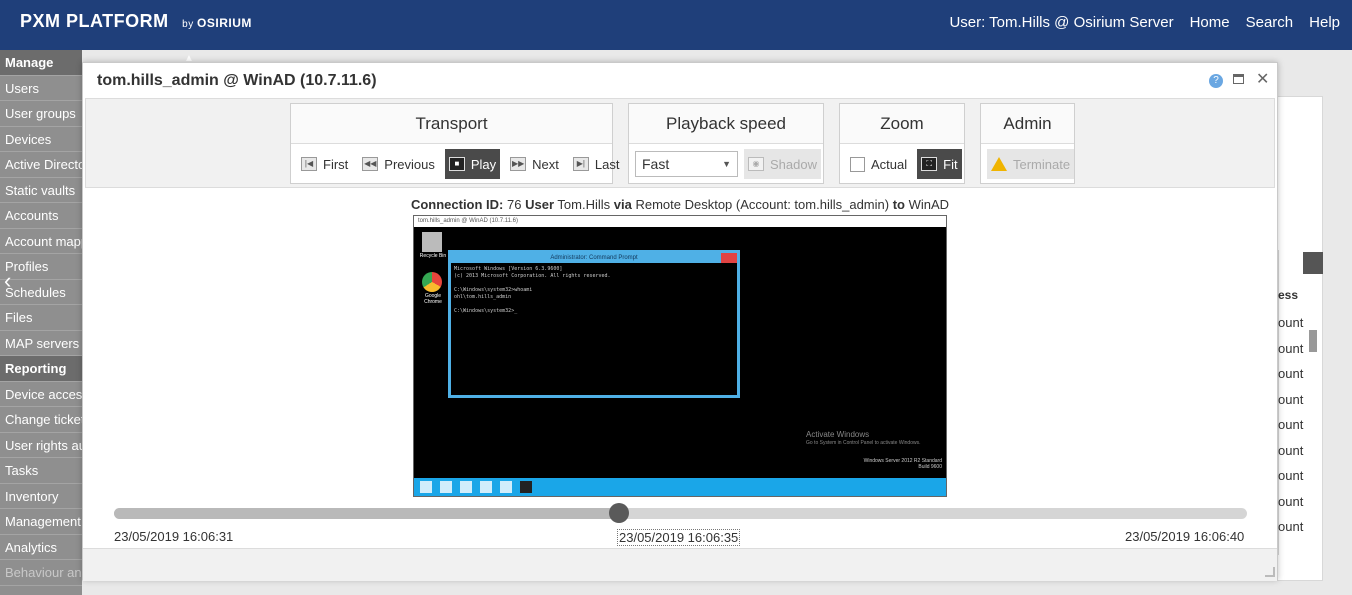  What do you see at coordinates (1210, 22) in the screenshot?
I see `nav-home-link: Home` at bounding box center [1210, 22].